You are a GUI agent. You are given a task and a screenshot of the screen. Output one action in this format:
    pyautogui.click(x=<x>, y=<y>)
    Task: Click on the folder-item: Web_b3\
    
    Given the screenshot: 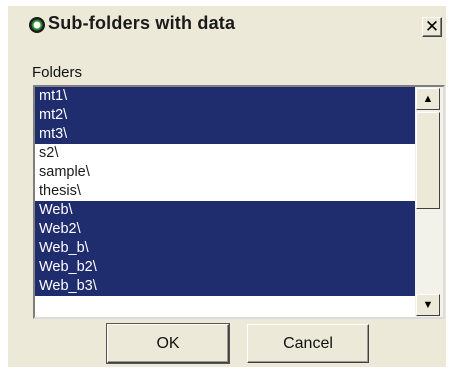 What is the action you would take?
    pyautogui.click(x=225, y=286)
    